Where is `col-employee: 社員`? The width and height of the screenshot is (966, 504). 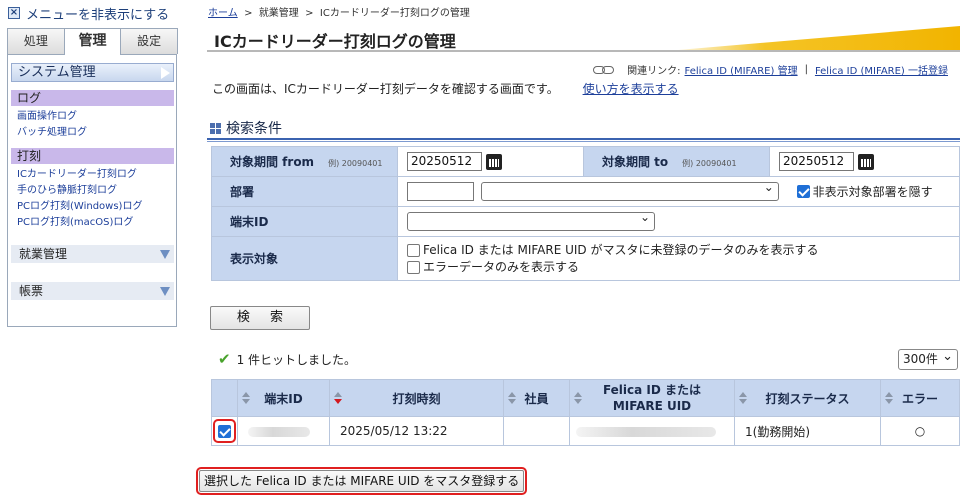 col-employee: 社員 is located at coordinates (536, 398).